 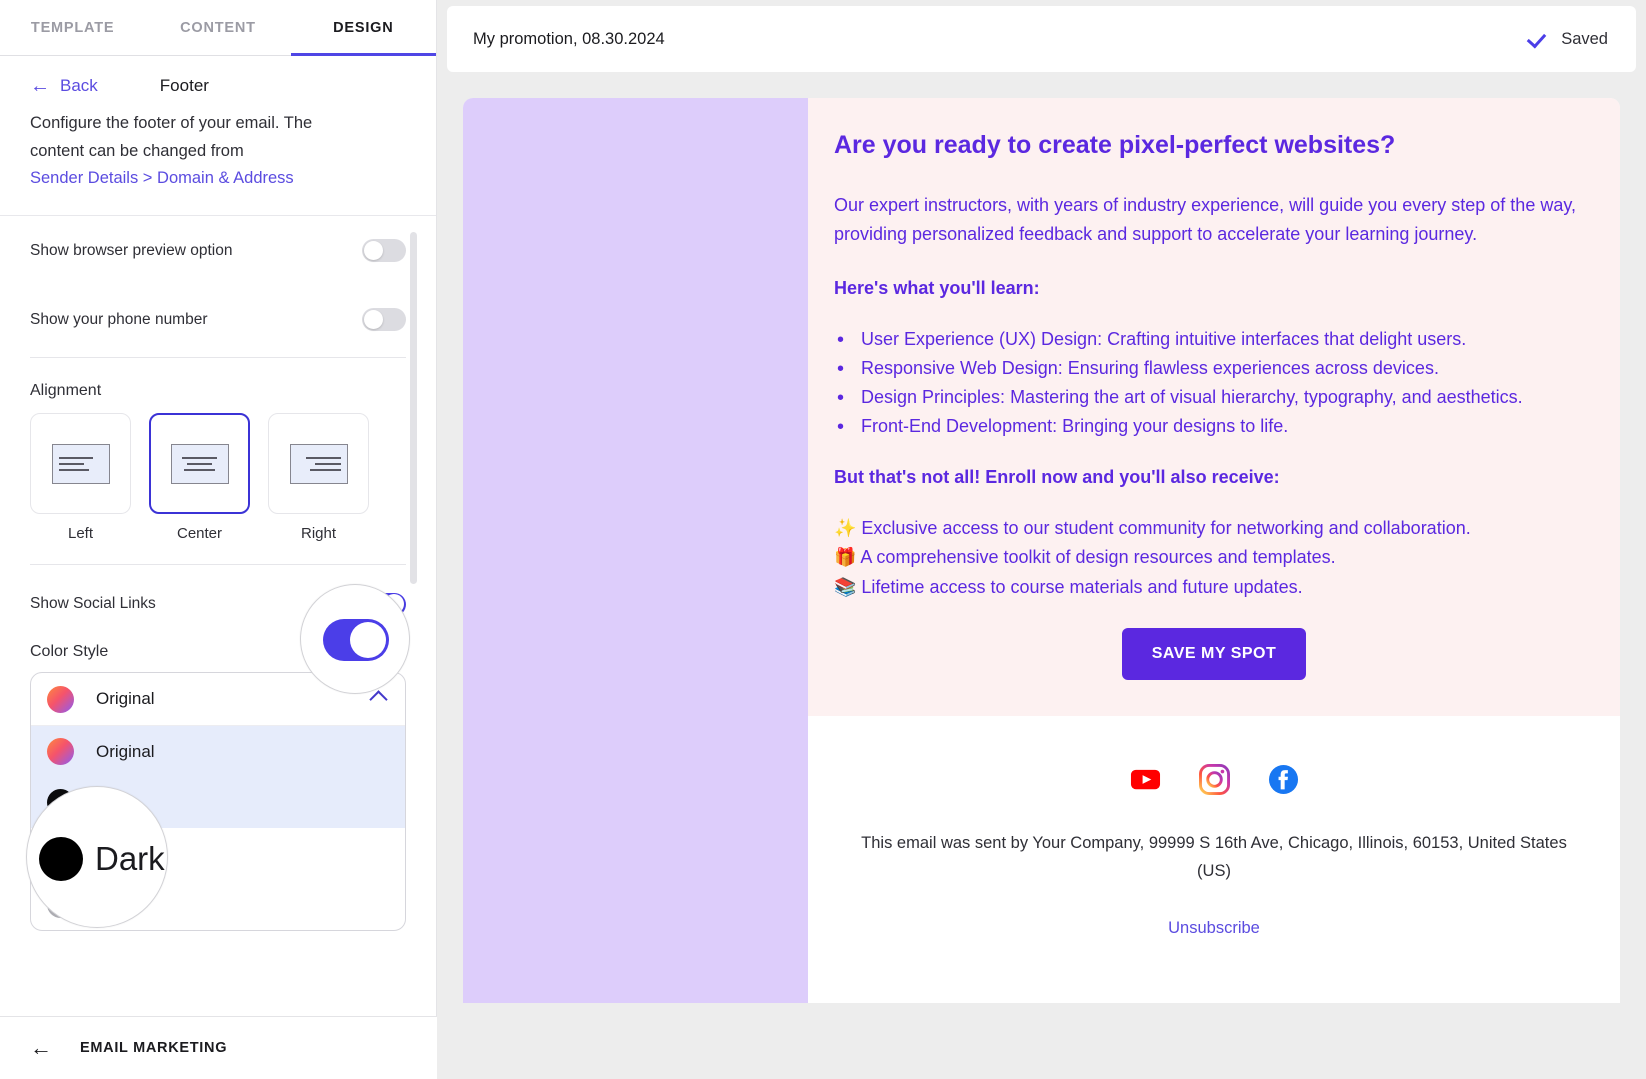 I want to click on alignment-center-label: Center, so click(x=199, y=534).